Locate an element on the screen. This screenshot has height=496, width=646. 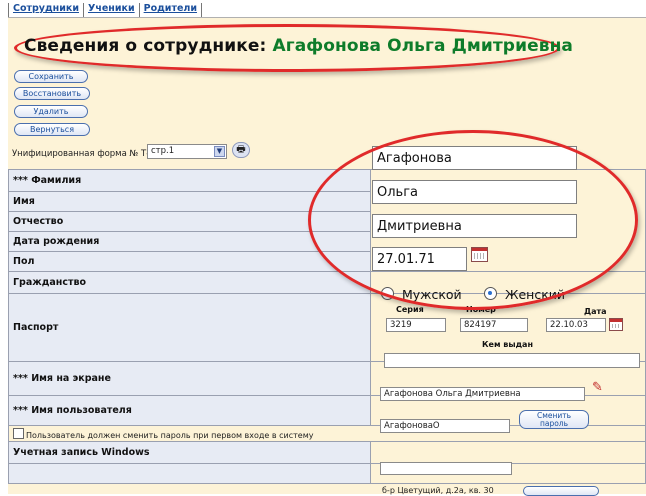
birthdate-input: 27.01.71 is located at coordinates (419, 259).